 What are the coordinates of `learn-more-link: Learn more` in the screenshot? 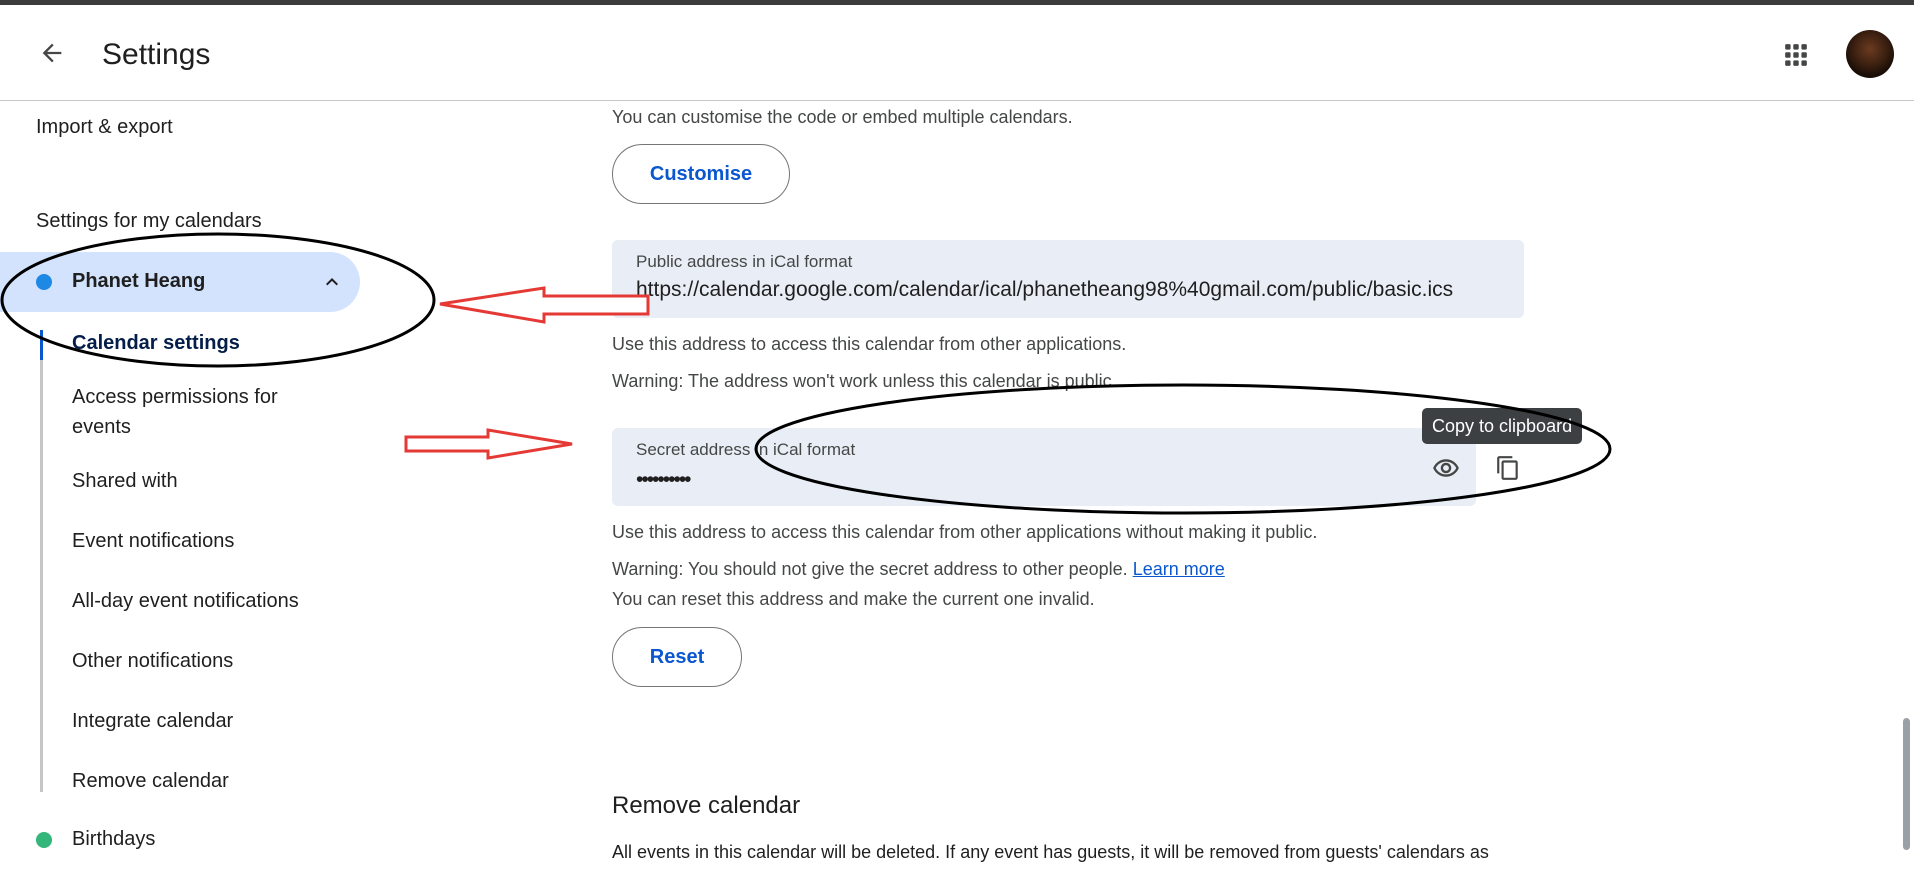 It's located at (1179, 569).